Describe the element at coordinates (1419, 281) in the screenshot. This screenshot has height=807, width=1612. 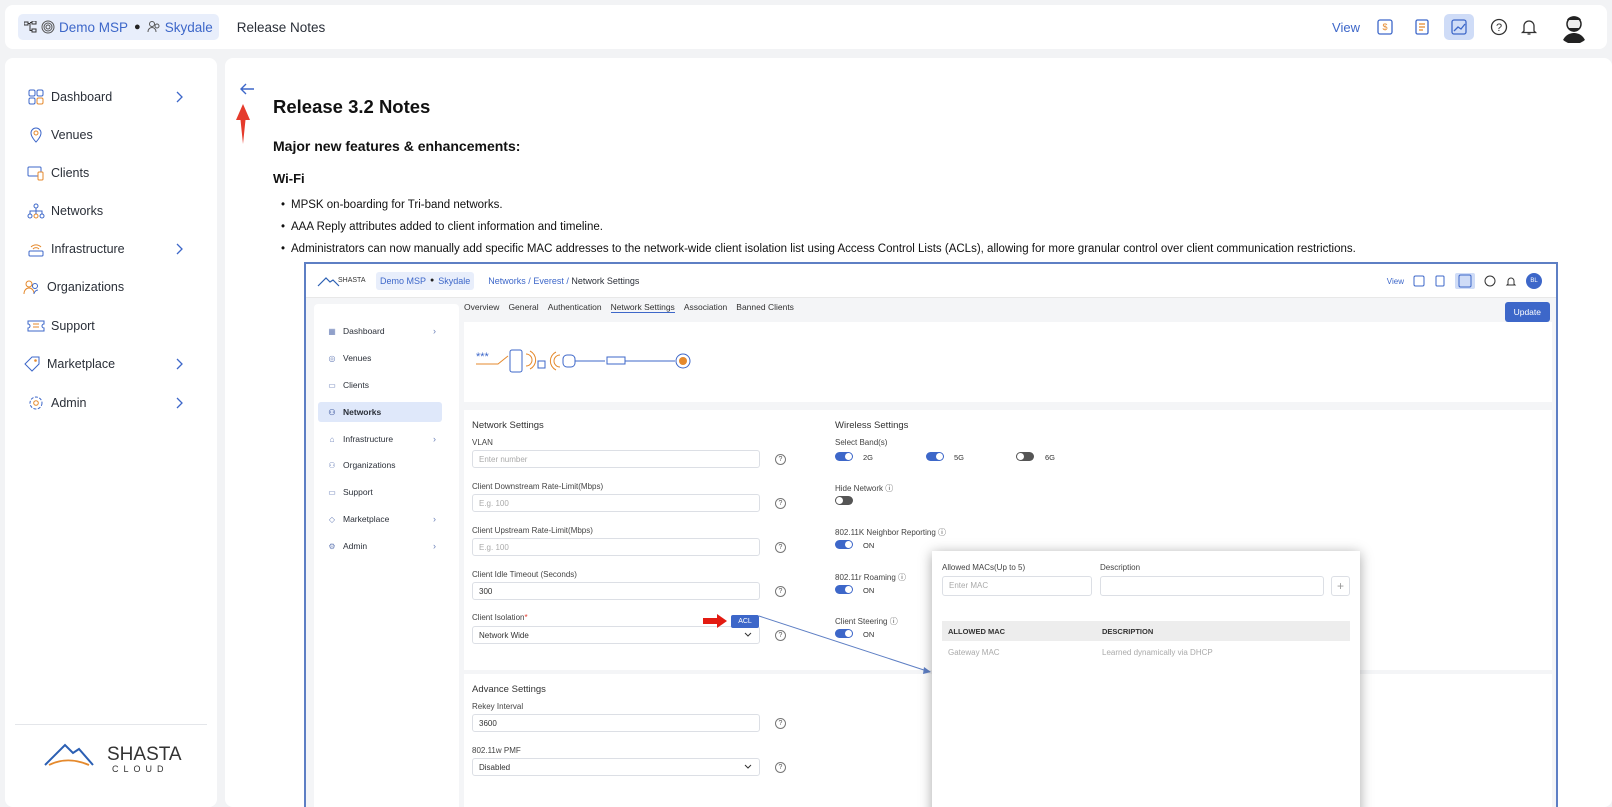
I see `embedded-billing-icon` at that location.